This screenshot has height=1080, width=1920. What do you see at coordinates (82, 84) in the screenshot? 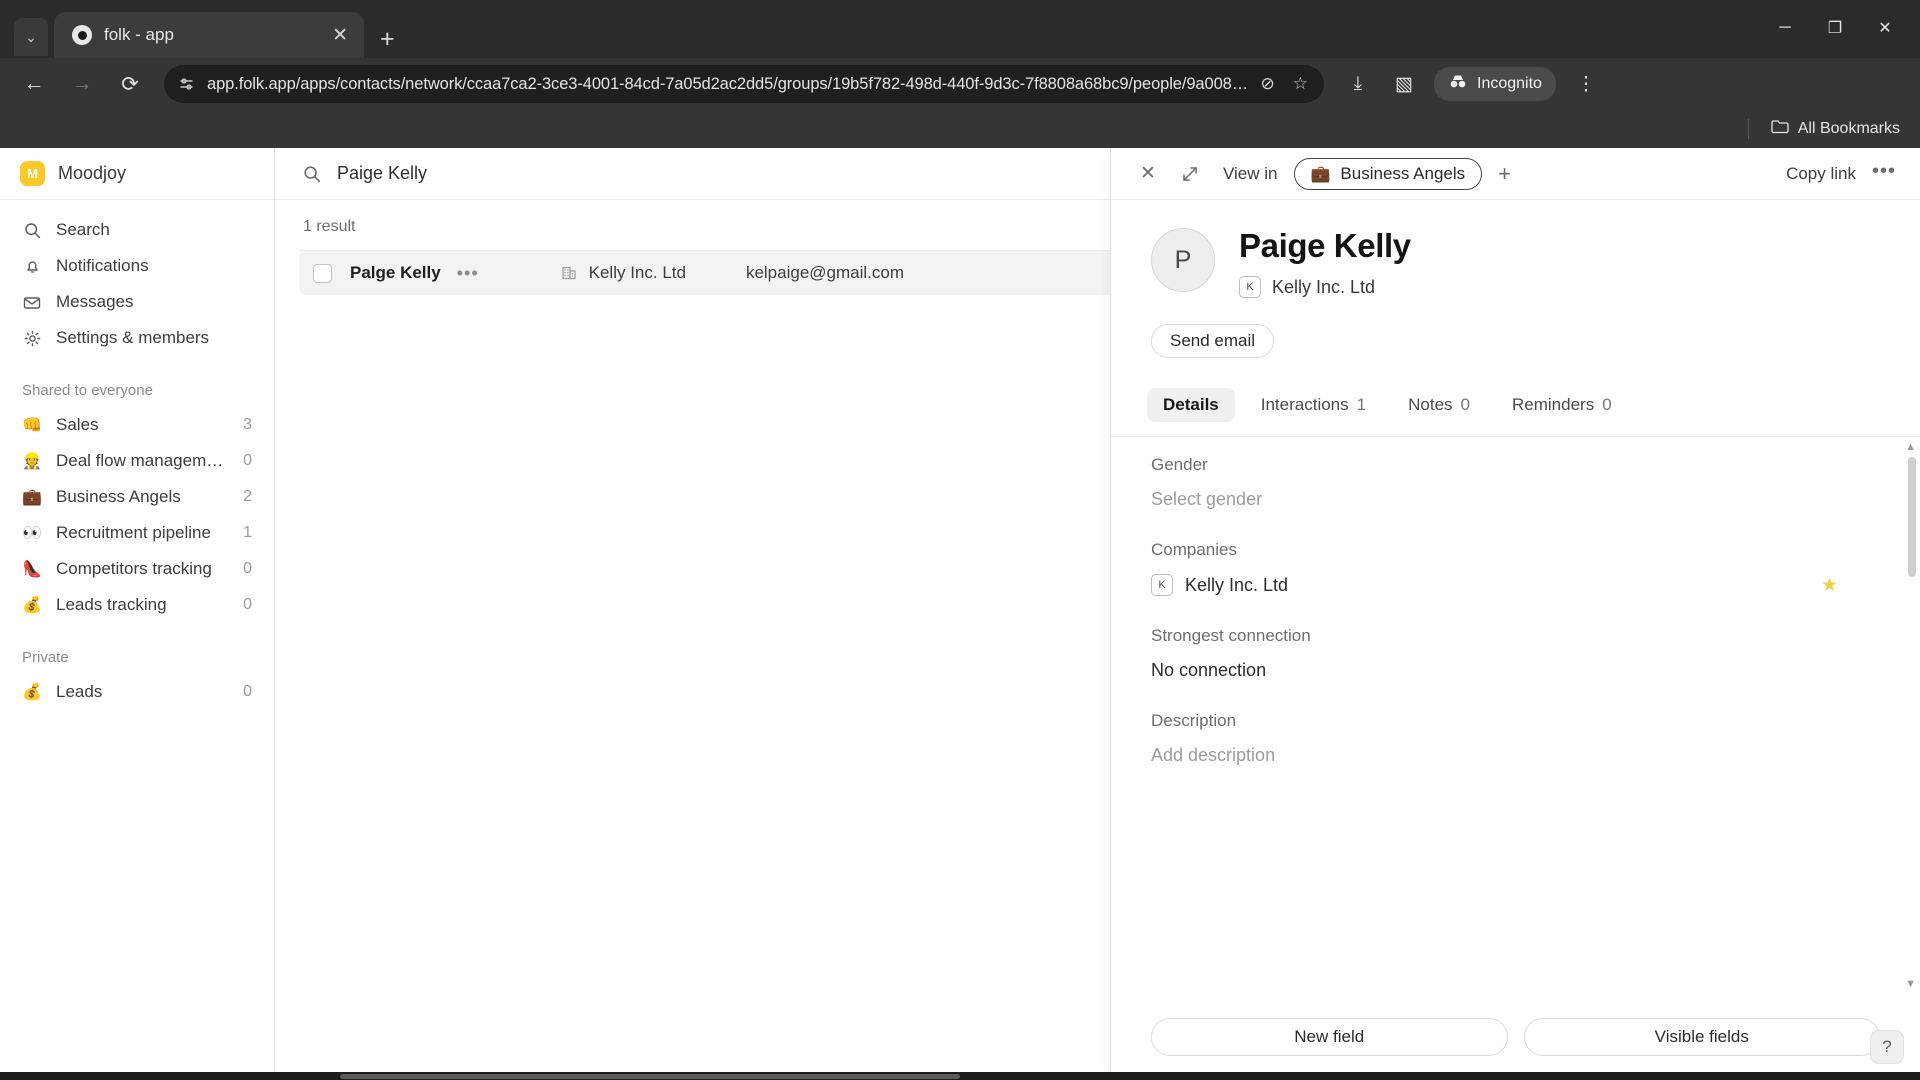
I see `forward-icon: →` at bounding box center [82, 84].